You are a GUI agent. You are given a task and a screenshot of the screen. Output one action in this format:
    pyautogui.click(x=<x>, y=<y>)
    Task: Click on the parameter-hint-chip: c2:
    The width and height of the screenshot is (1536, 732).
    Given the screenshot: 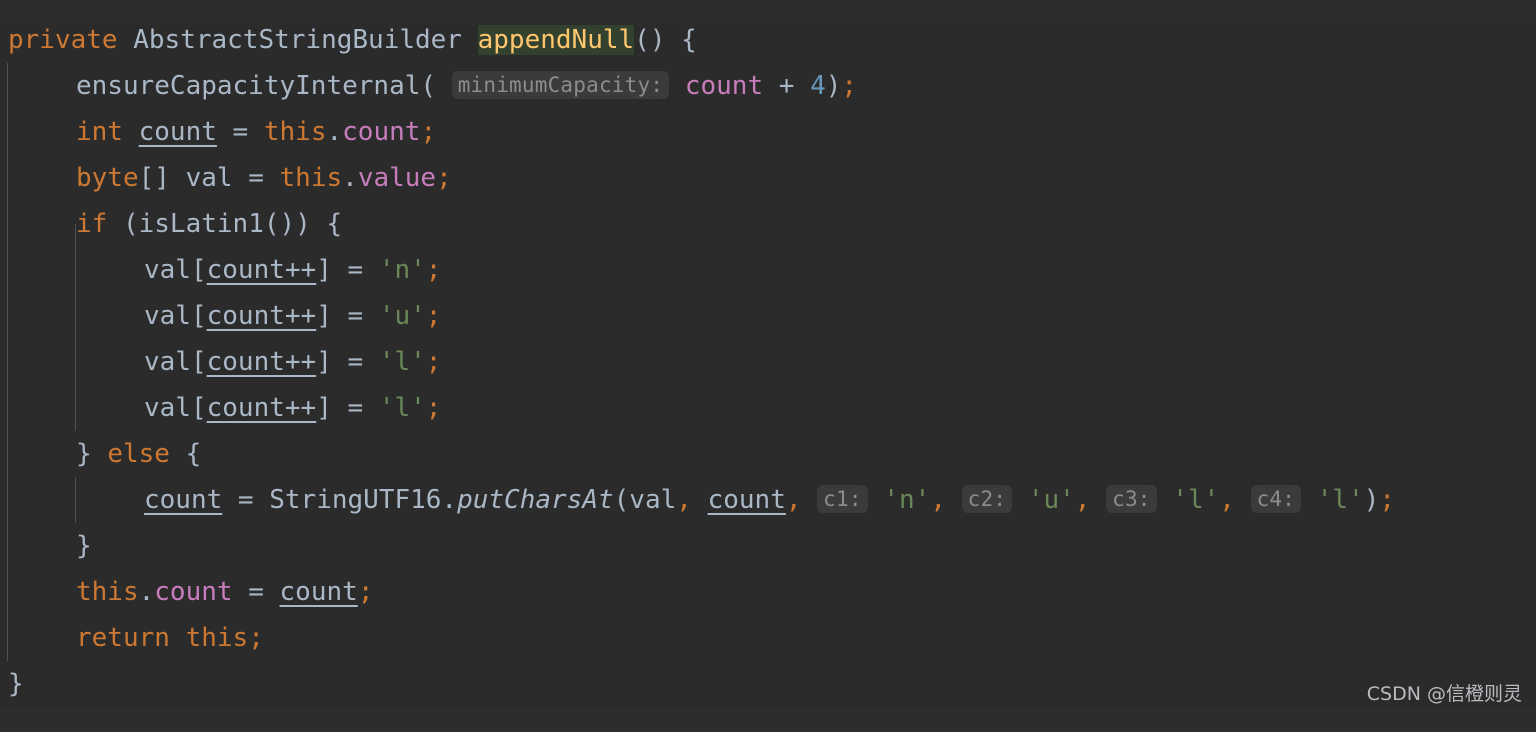 What is the action you would take?
    pyautogui.click(x=987, y=498)
    